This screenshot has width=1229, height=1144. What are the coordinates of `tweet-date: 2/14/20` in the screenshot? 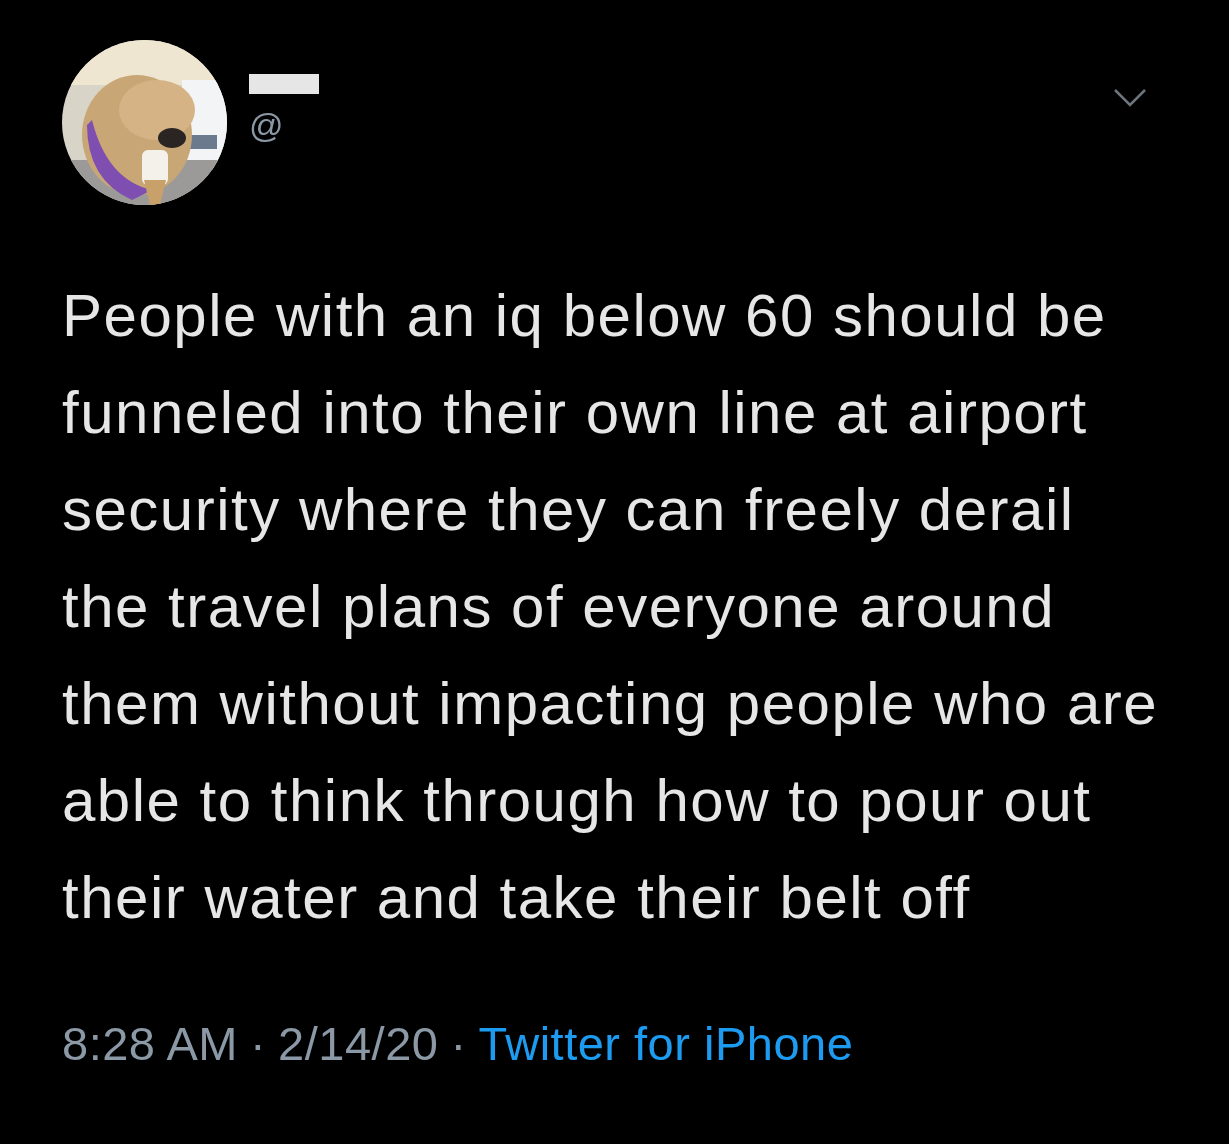 It's located at (358, 1043).